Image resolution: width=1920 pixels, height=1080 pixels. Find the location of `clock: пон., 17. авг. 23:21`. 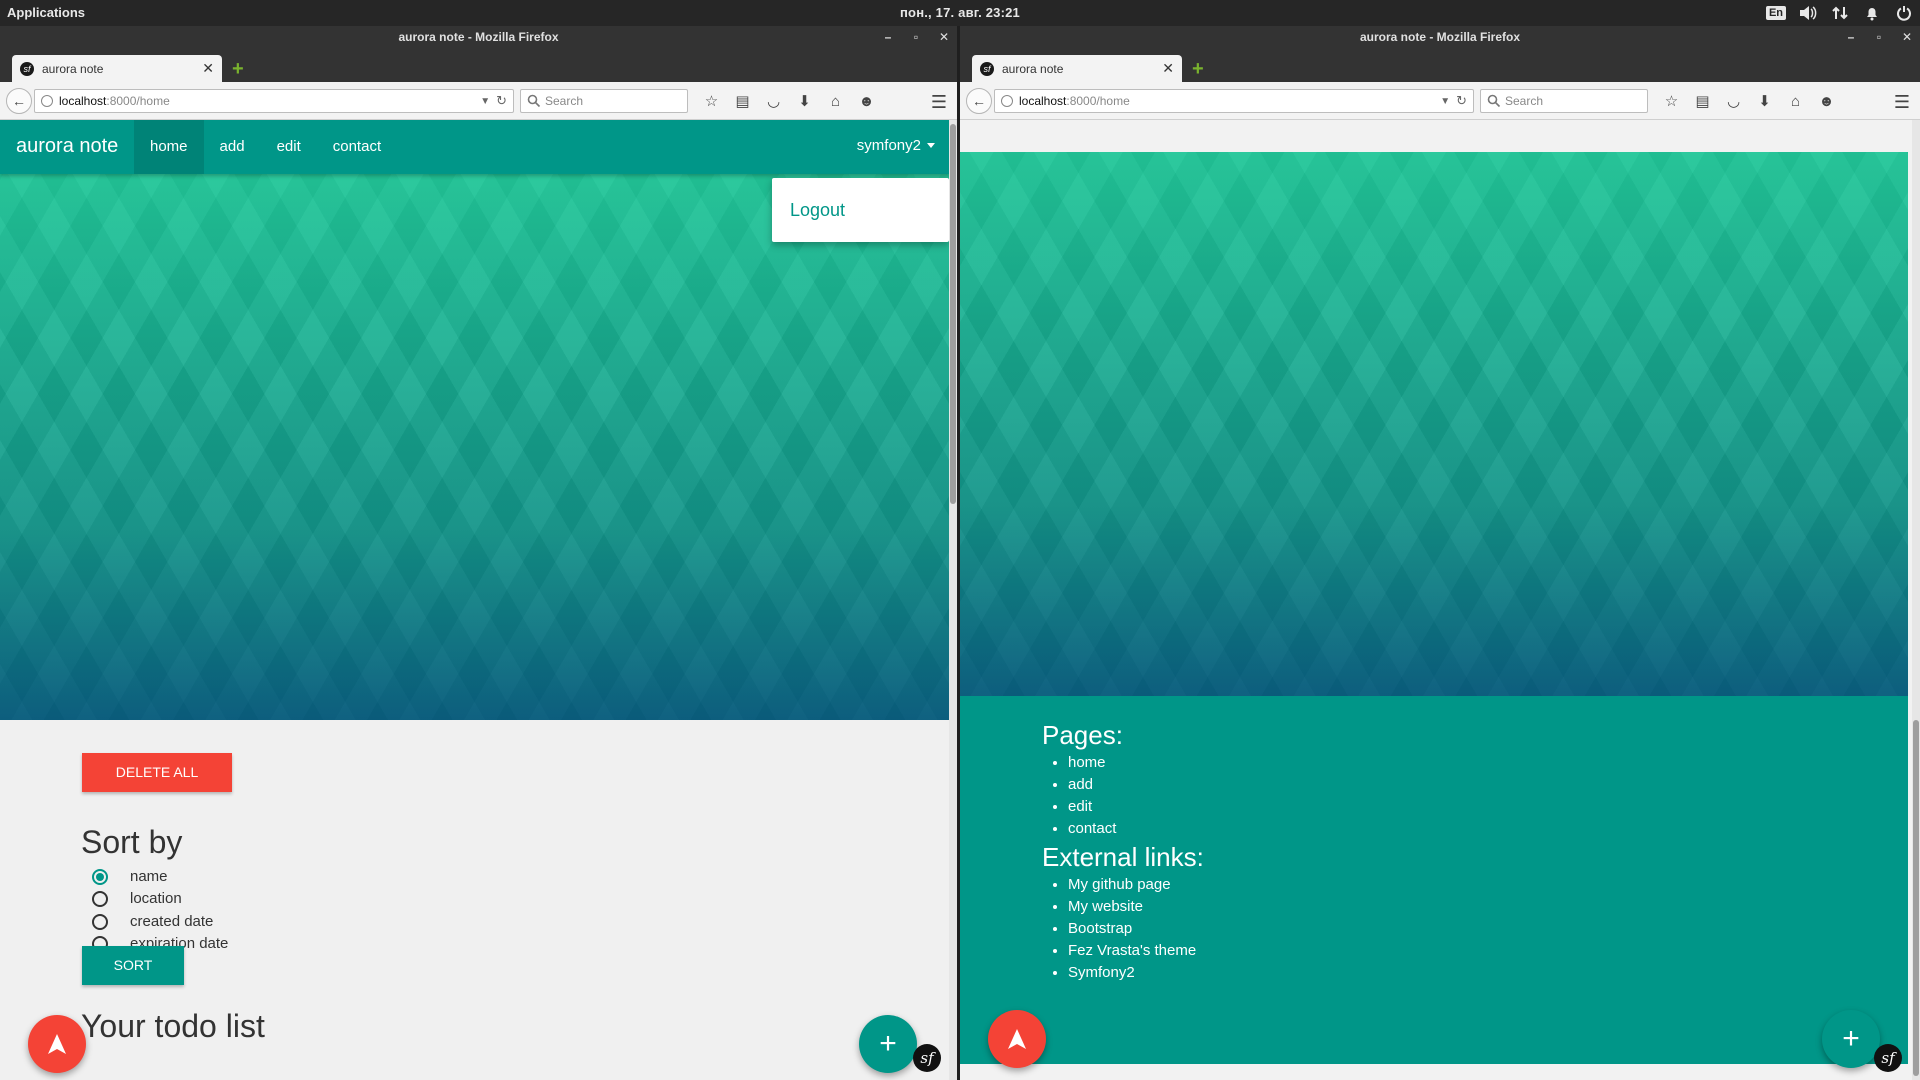

clock: пон., 17. авг. 23:21 is located at coordinates (960, 12).